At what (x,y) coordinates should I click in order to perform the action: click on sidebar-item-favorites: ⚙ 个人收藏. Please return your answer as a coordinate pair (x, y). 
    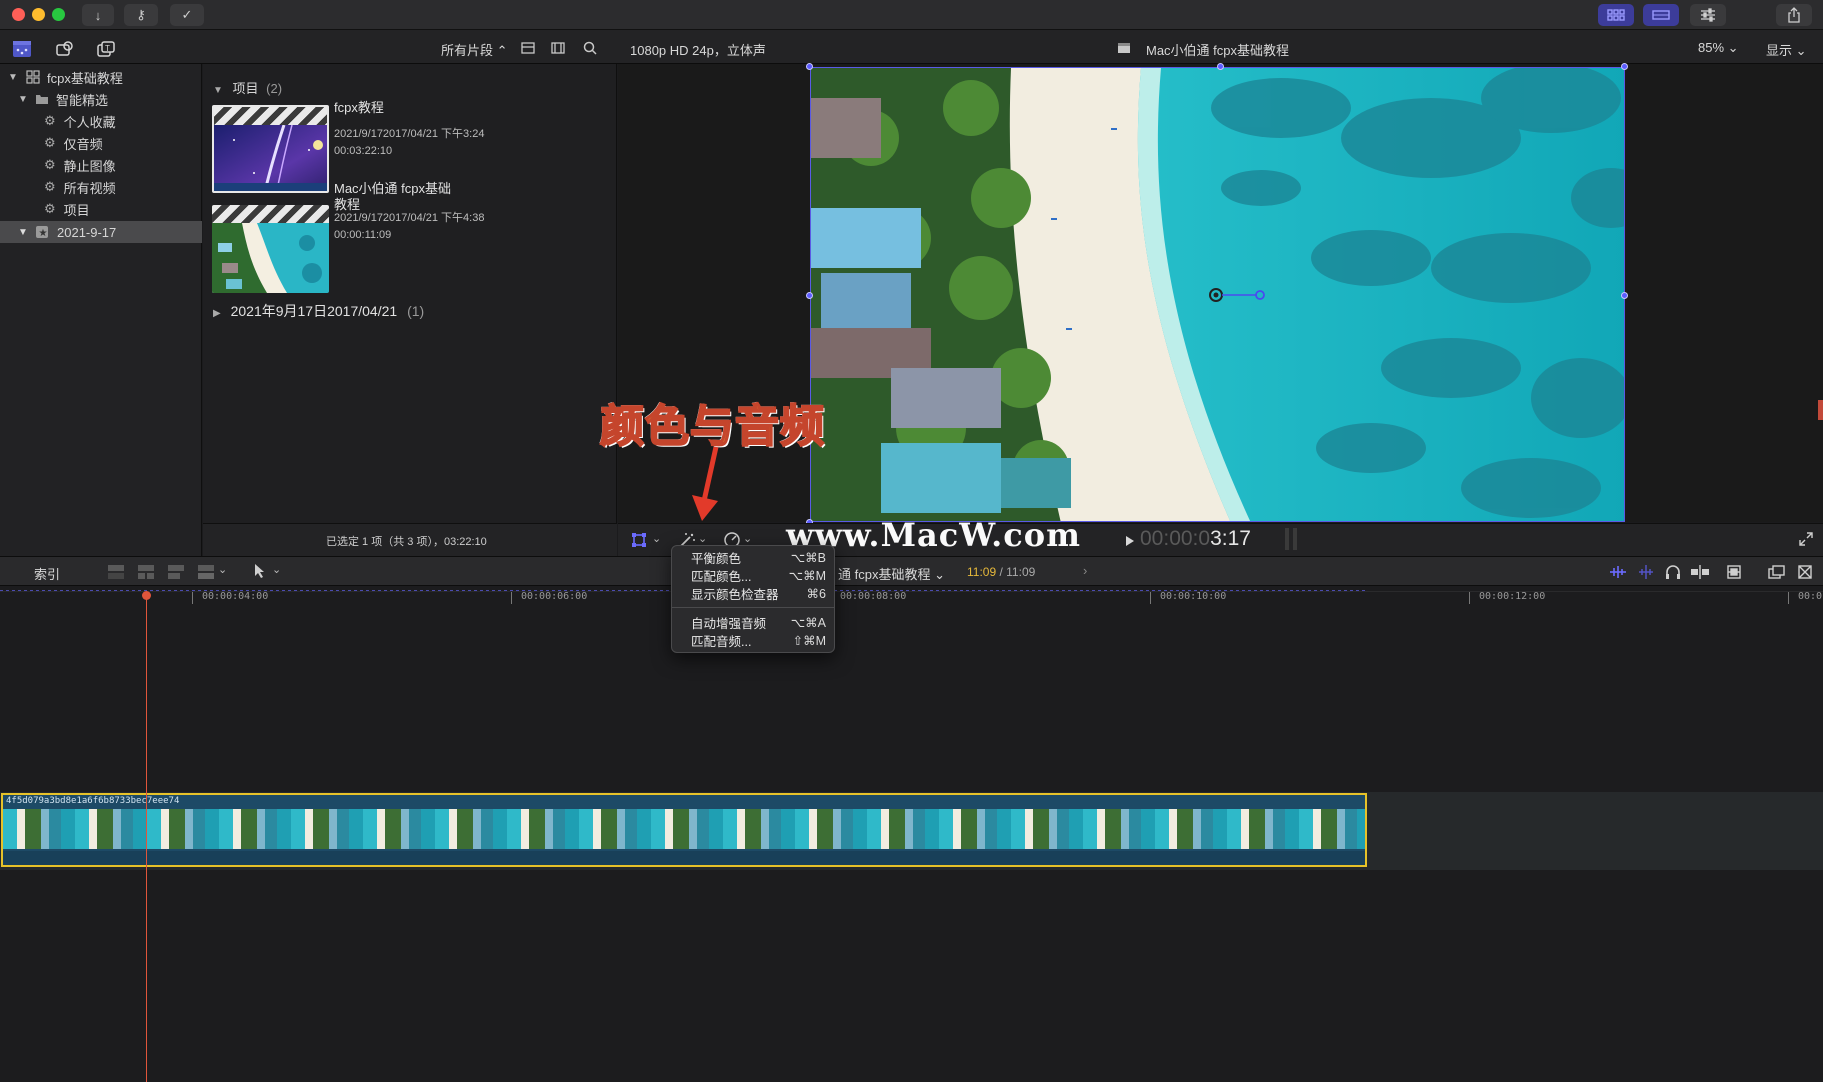
    Looking at the image, I should click on (101, 121).